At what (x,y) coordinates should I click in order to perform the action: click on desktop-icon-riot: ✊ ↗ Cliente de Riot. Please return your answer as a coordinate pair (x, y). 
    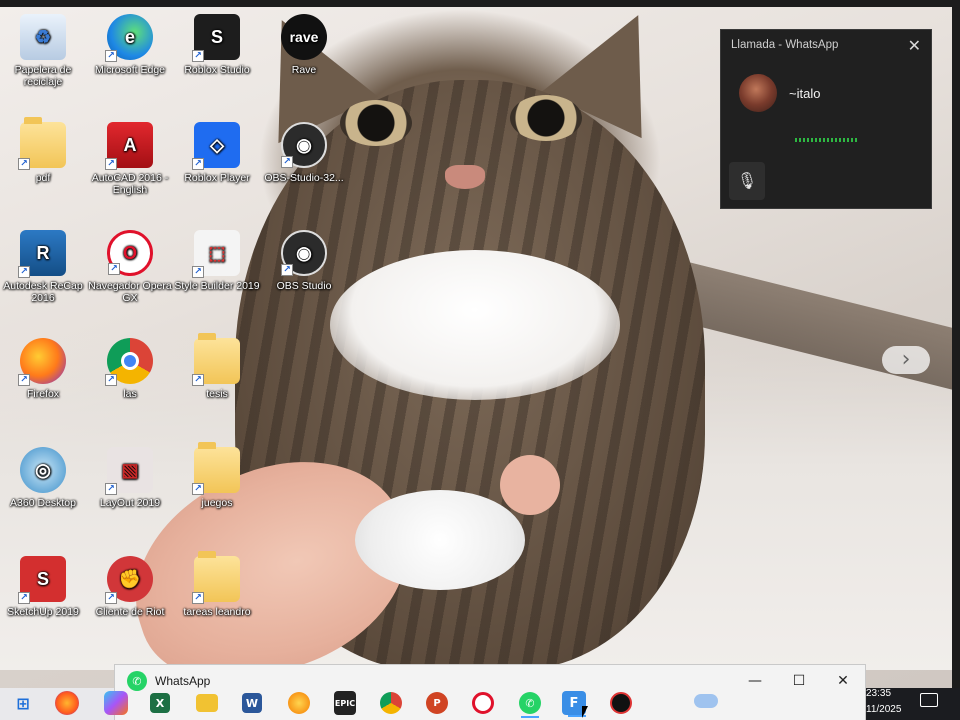
    Looking at the image, I should click on (130, 600).